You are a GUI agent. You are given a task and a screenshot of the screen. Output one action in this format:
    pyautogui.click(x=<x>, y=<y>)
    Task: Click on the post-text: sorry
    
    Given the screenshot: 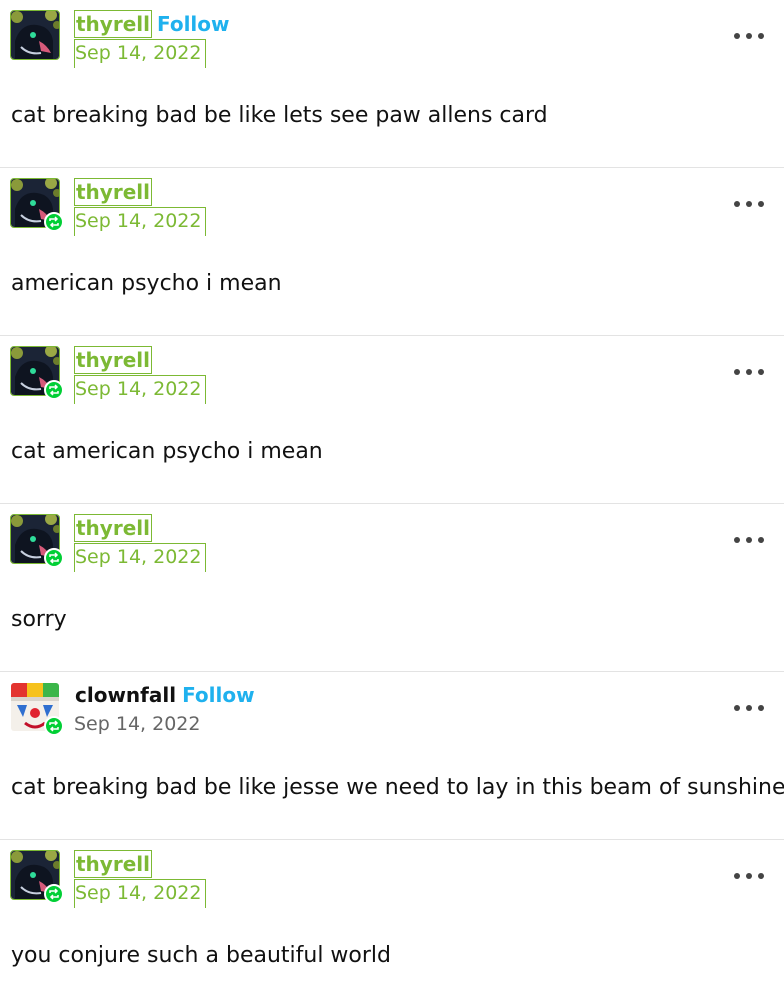 What is the action you would take?
    pyautogui.click(x=39, y=619)
    